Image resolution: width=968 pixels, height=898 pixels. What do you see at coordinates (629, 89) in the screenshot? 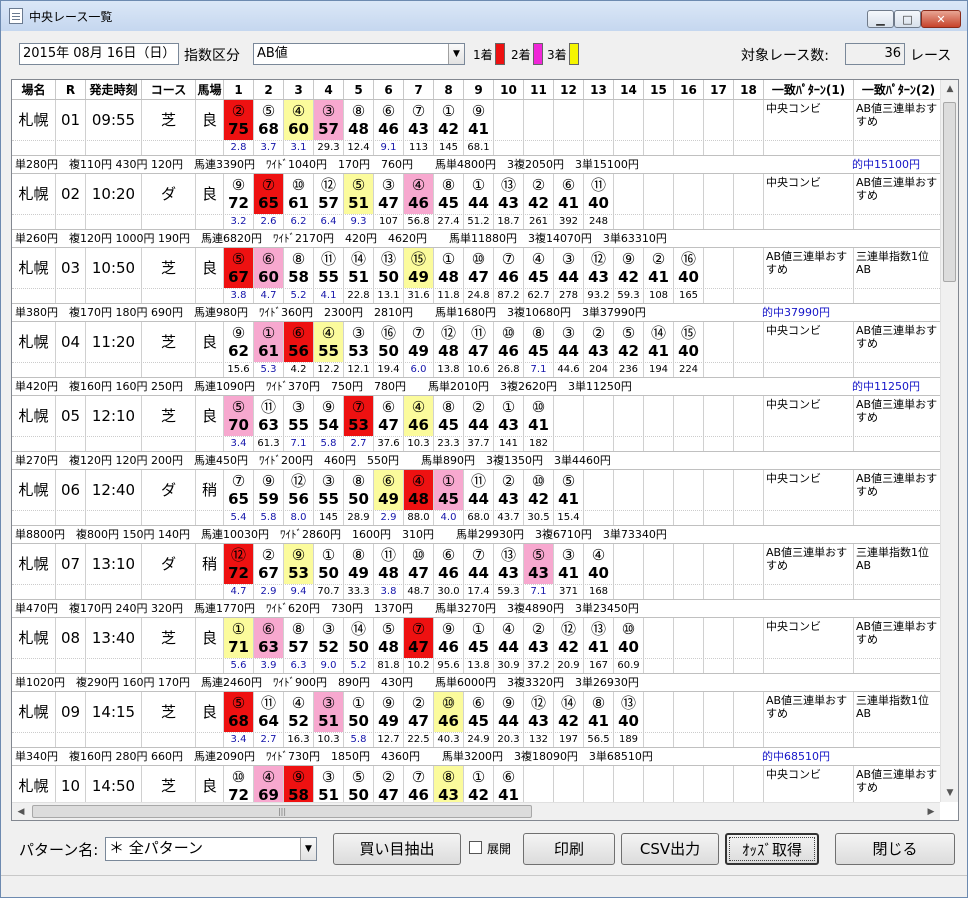
I see `column-header: 14` at bounding box center [629, 89].